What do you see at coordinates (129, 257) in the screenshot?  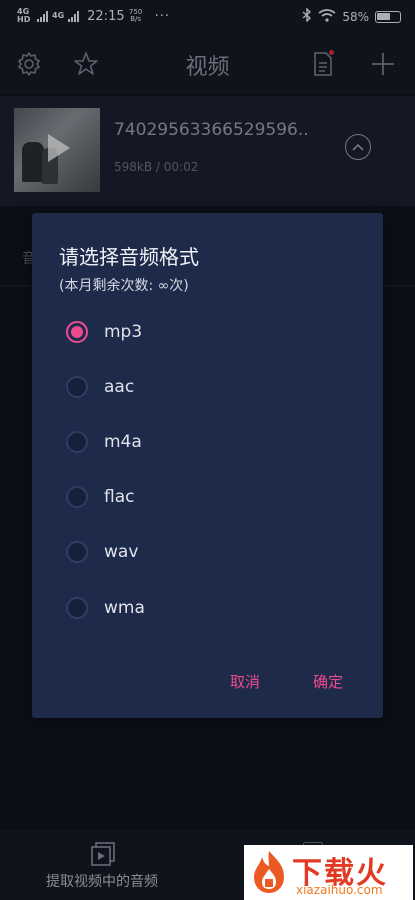 I see `dialog-title: 请选择音频格式` at bounding box center [129, 257].